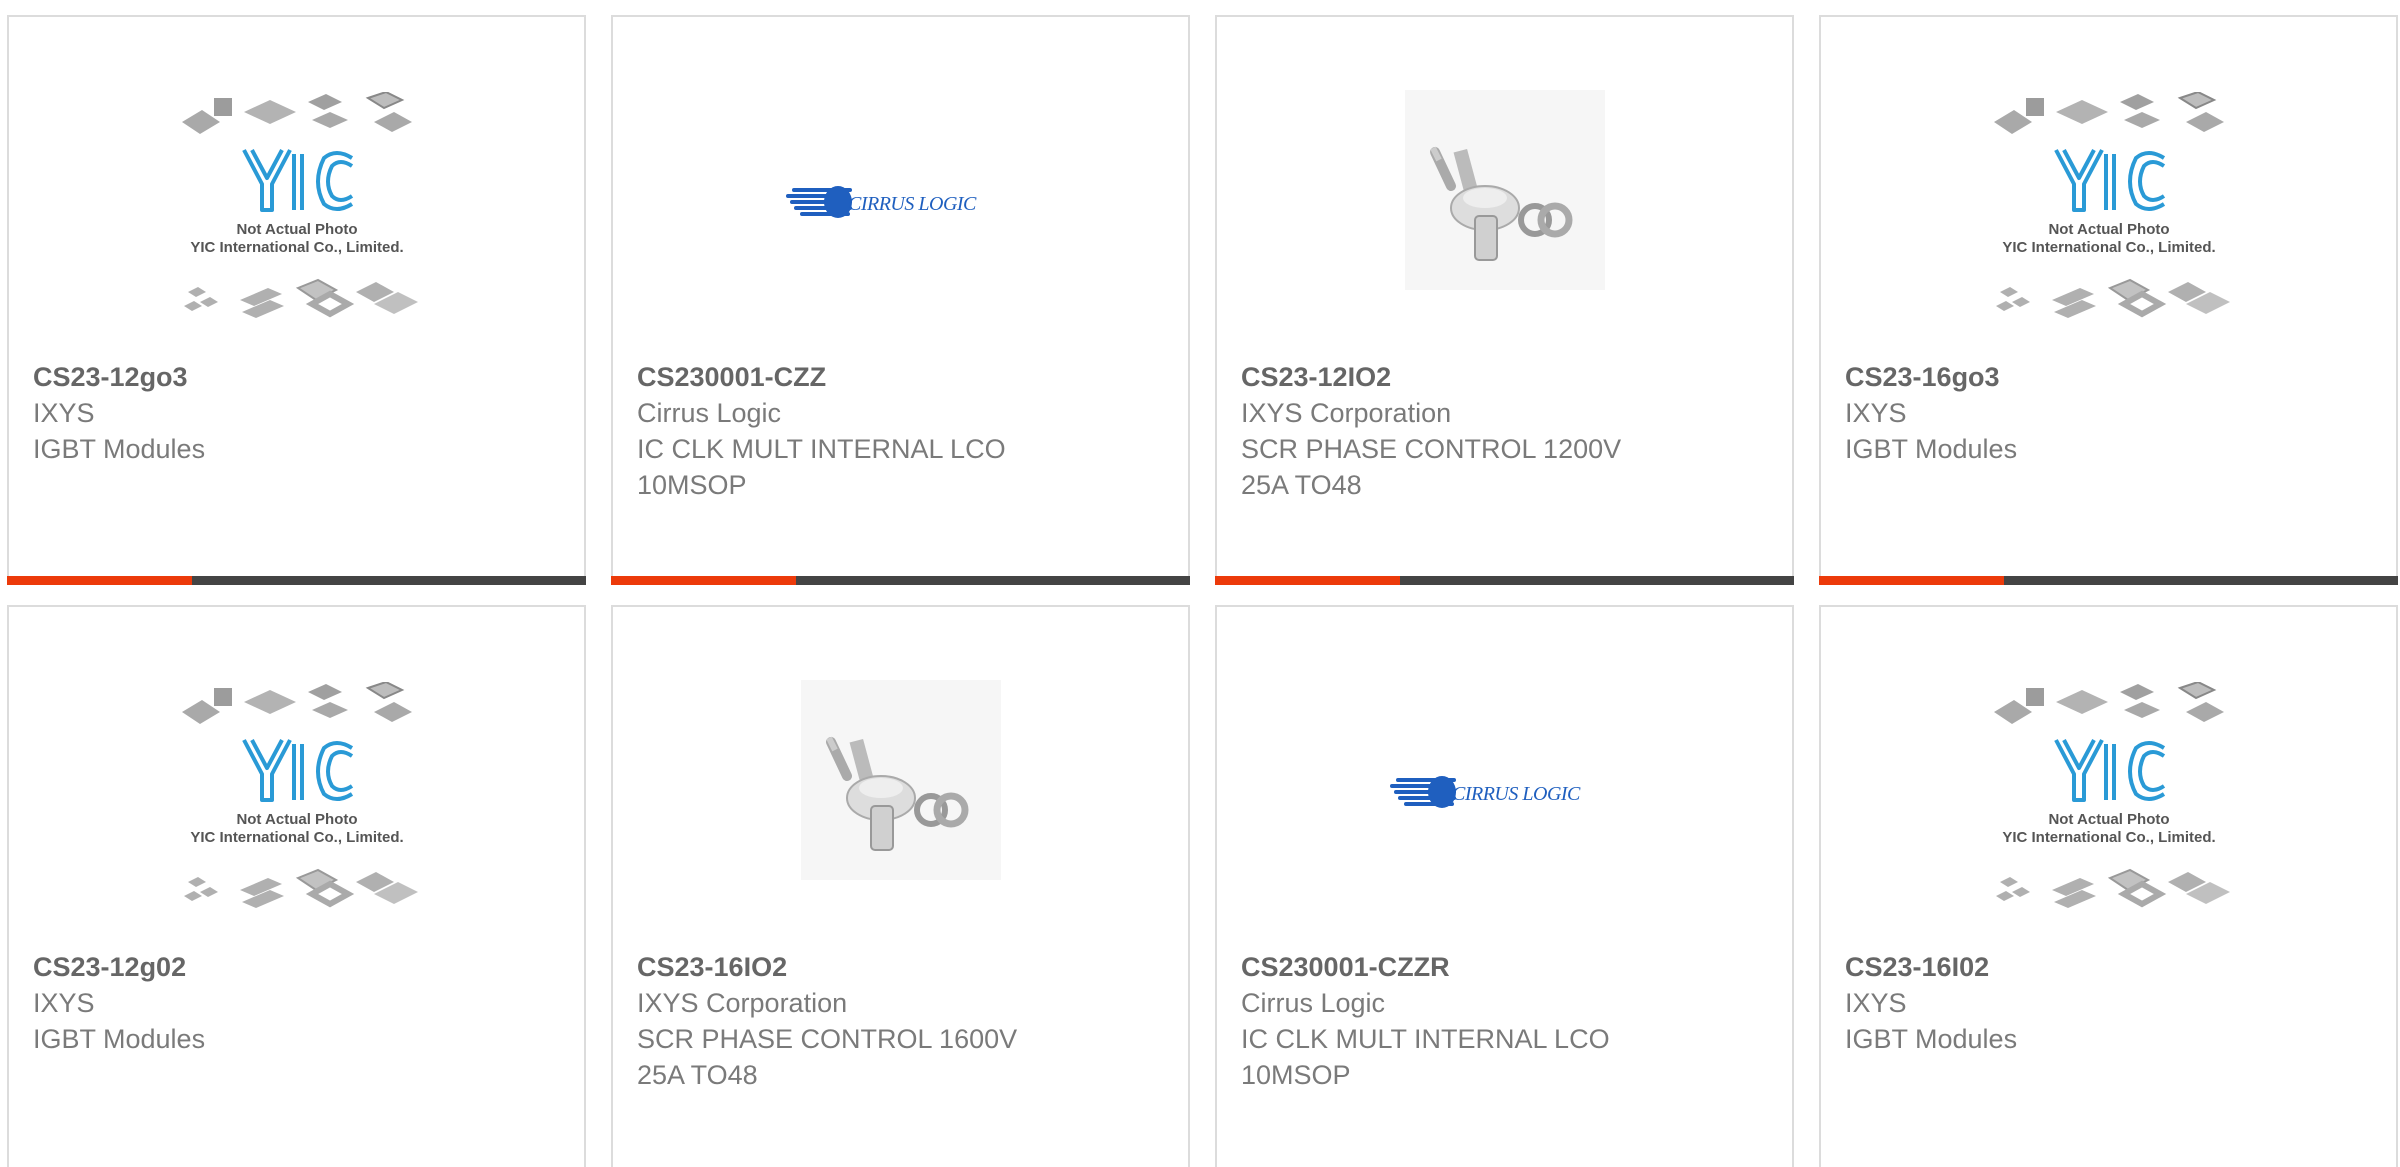  Describe the element at coordinates (296, 967) in the screenshot. I see `product-part-number: CS23-12g02` at that location.